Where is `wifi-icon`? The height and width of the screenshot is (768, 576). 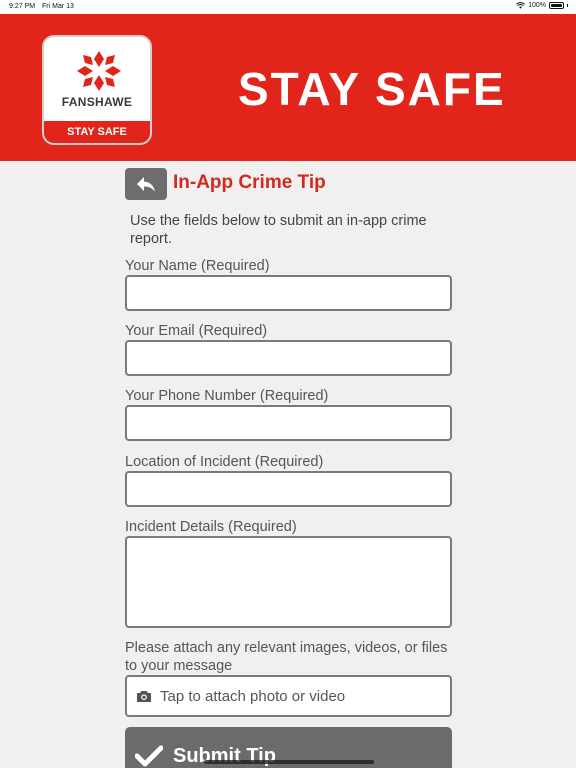 wifi-icon is located at coordinates (521, 5).